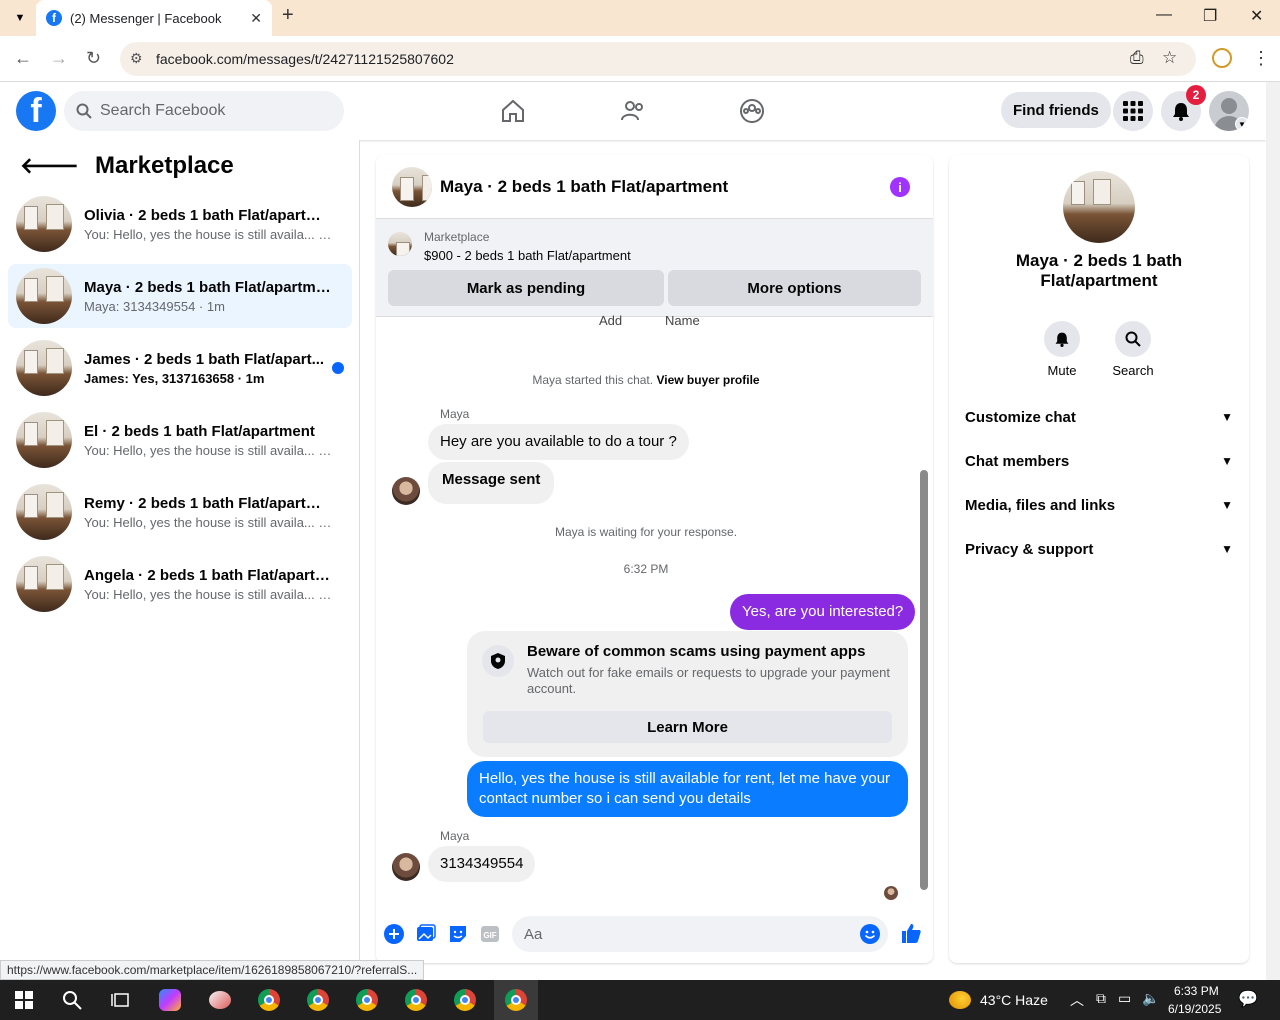 This screenshot has height=1020, width=1280. What do you see at coordinates (1196, 95) in the screenshot?
I see `notification-badge: 2` at bounding box center [1196, 95].